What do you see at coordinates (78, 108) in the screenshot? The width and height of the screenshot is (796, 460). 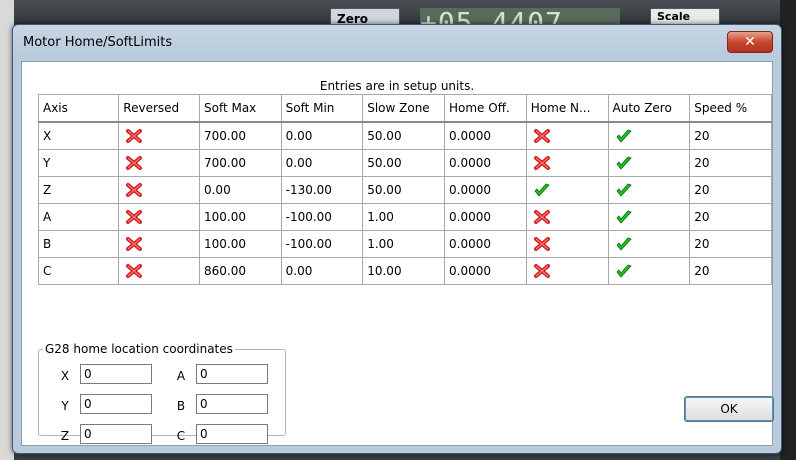 I see `column-header-axis: Axis` at bounding box center [78, 108].